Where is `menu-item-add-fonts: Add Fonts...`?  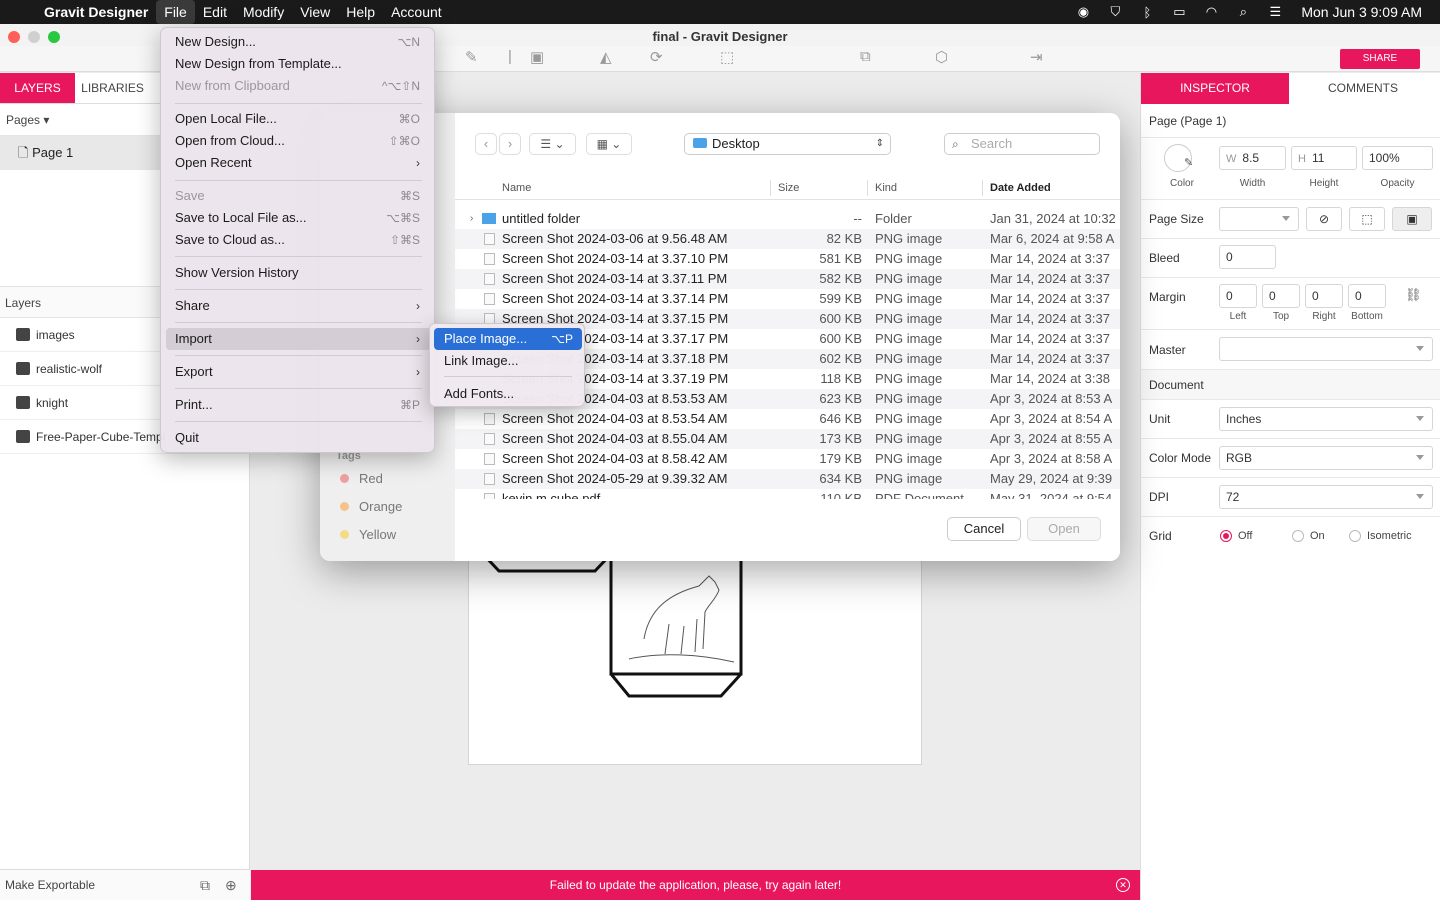
menu-item-add-fonts: Add Fonts... is located at coordinates (508, 394).